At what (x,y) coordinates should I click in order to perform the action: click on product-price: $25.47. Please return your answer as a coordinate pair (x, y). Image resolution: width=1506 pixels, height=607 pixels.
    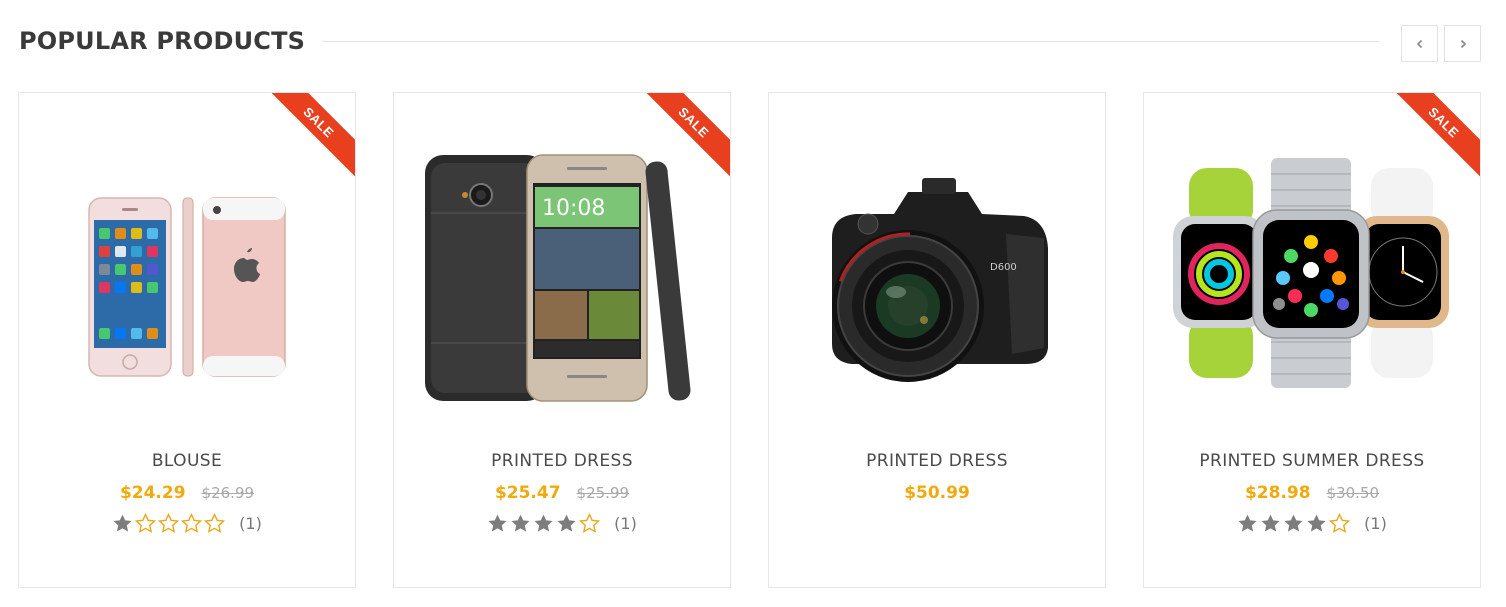
    Looking at the image, I should click on (527, 493).